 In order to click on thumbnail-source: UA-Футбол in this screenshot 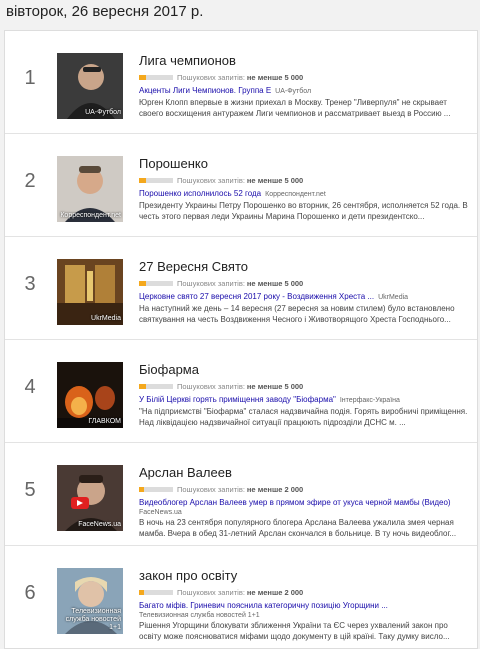, I will do `click(103, 112)`.